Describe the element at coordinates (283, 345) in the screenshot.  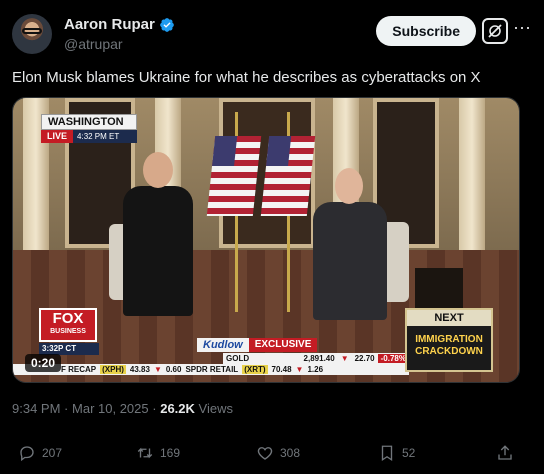
I see `show-tag: EXCLUSIVE` at that location.